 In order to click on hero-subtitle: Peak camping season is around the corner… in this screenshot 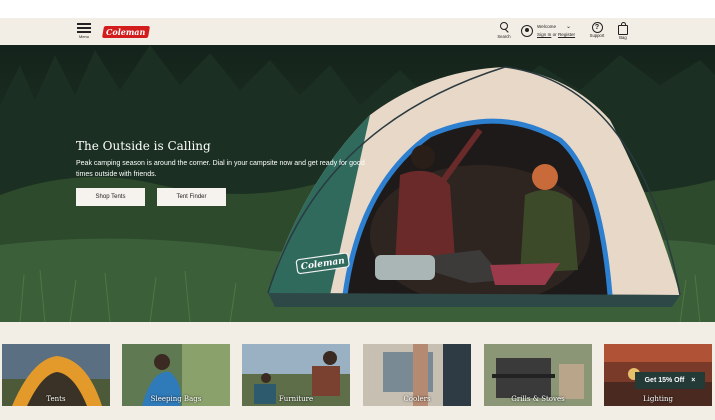, I will do `click(220, 169)`.